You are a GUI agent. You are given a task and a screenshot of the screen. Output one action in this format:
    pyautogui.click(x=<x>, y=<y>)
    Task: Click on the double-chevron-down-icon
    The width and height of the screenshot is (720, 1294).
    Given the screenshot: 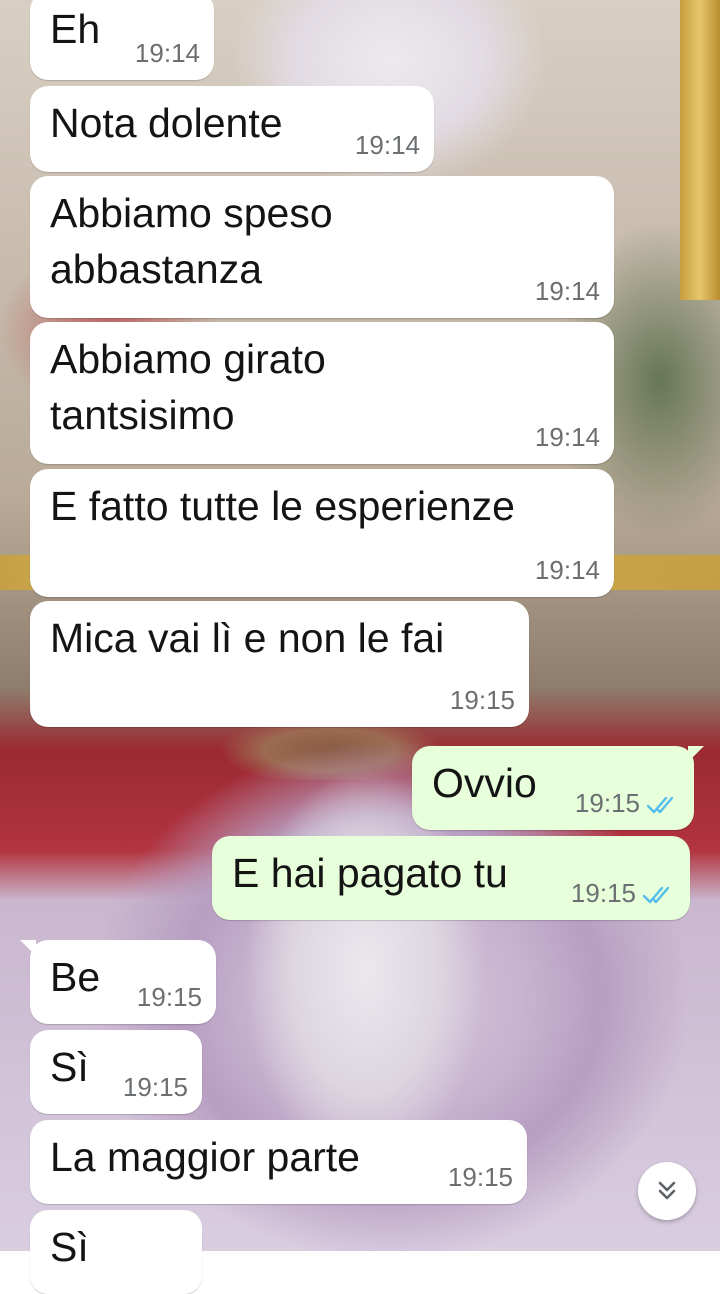 What is the action you would take?
    pyautogui.click(x=667, y=1190)
    